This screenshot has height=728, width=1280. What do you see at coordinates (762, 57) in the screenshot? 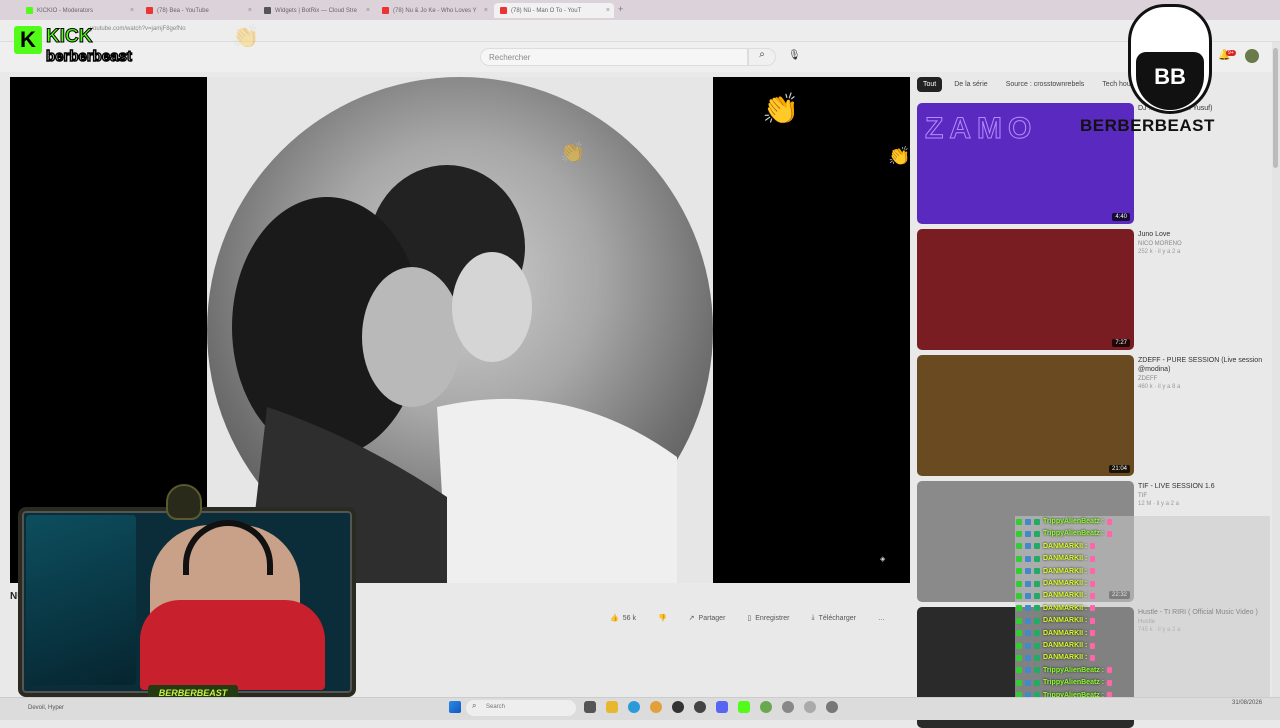
I see `search-icon: ⌕` at bounding box center [762, 57].